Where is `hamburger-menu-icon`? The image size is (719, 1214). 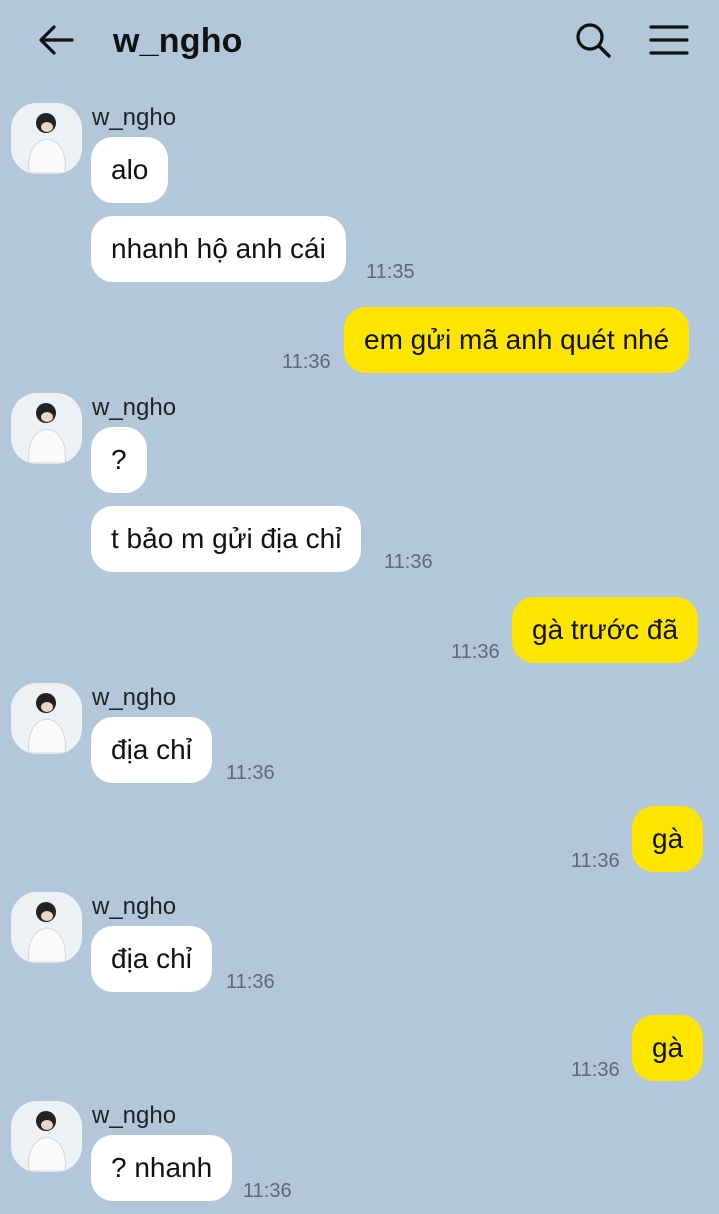 hamburger-menu-icon is located at coordinates (669, 40).